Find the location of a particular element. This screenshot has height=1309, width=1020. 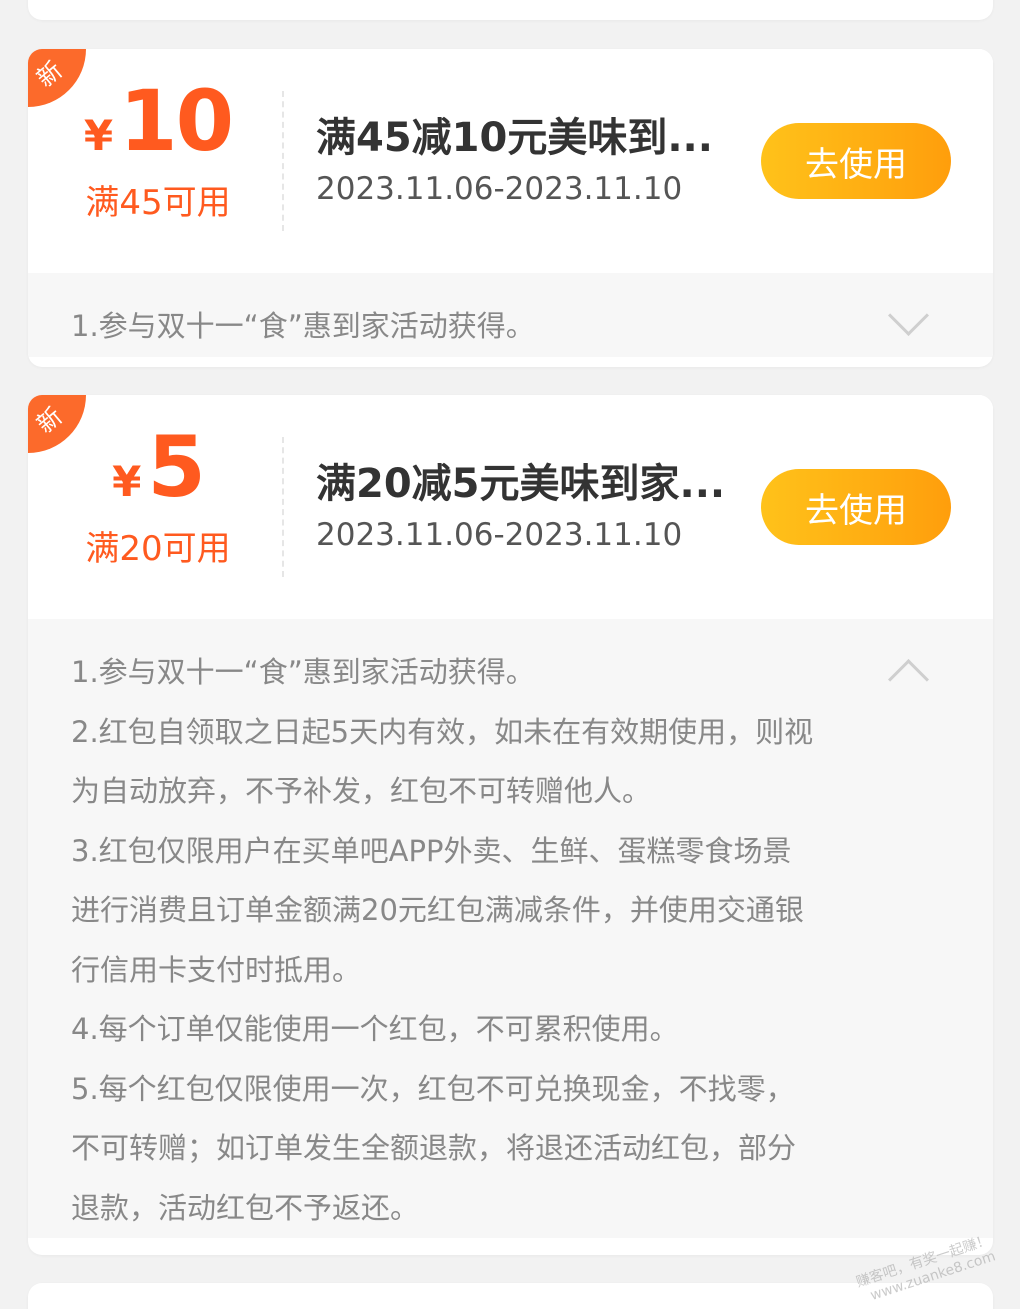

coupon-amount-box: ¥ 5 满20可用 is located at coordinates (158, 497).